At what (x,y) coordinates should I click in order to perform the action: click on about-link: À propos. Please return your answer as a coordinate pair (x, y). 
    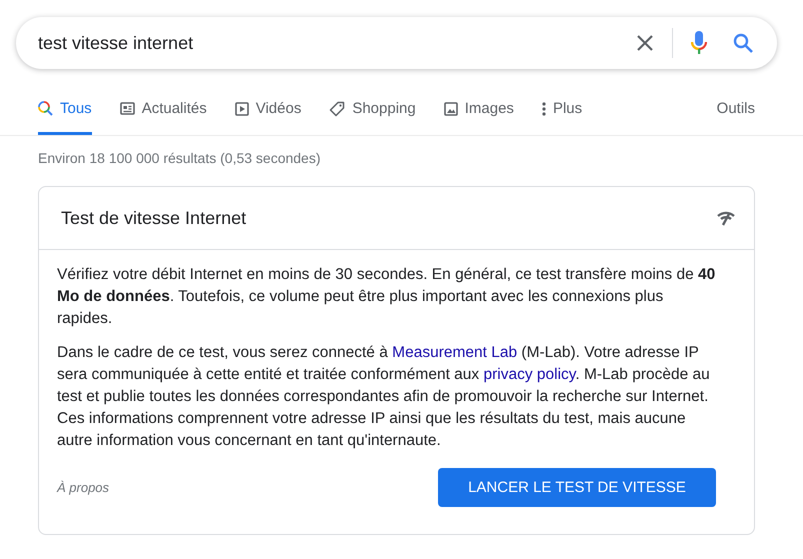
    Looking at the image, I should click on (83, 487).